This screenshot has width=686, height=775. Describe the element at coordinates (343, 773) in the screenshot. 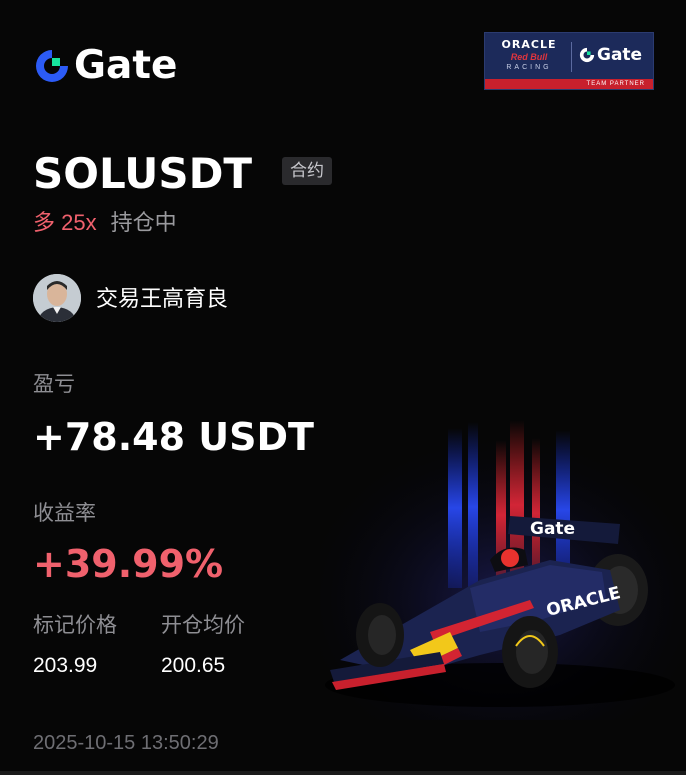

I see `bottom-divider` at that location.